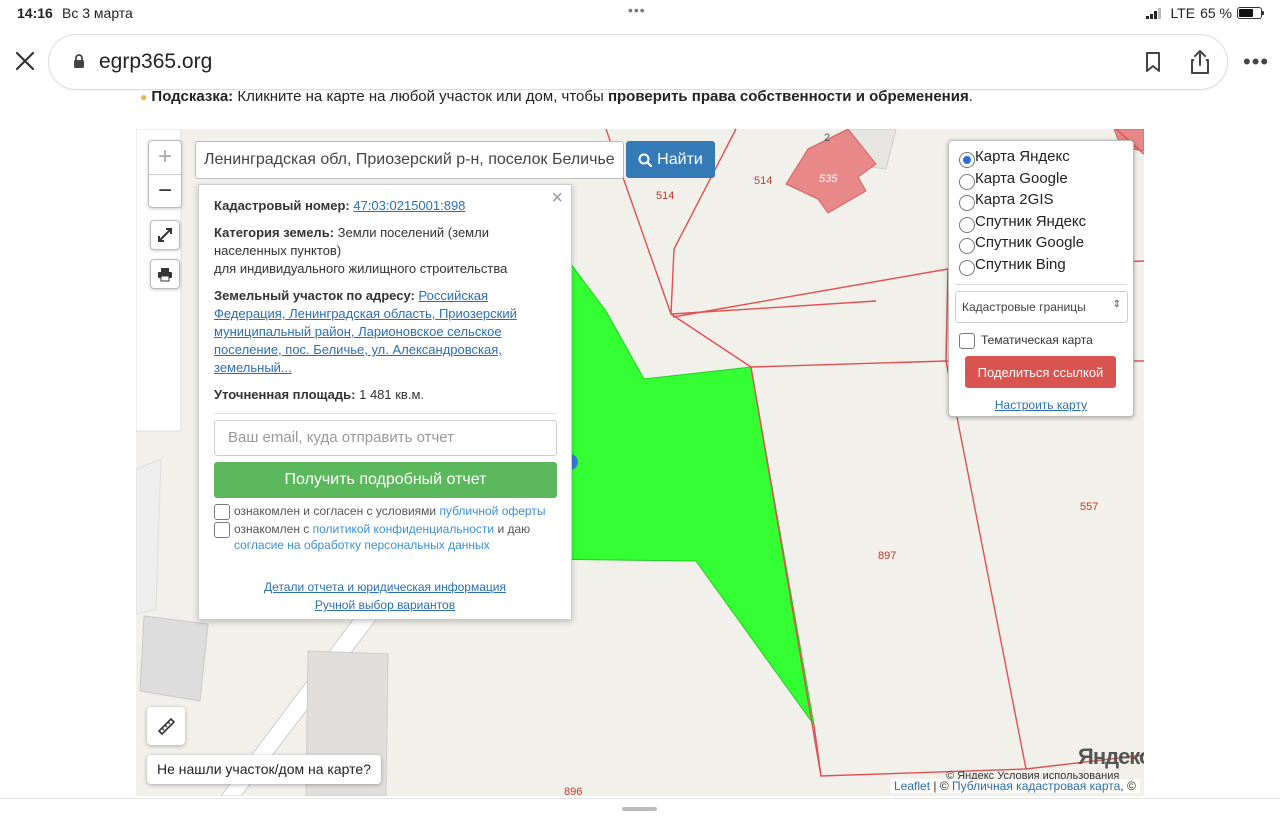  What do you see at coordinates (25, 61) in the screenshot?
I see `close-icon` at bounding box center [25, 61].